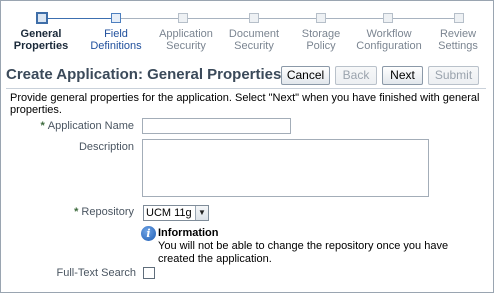 The width and height of the screenshot is (494, 293). Describe the element at coordinates (254, 18) in the screenshot. I see `train-stop-document-security` at that location.